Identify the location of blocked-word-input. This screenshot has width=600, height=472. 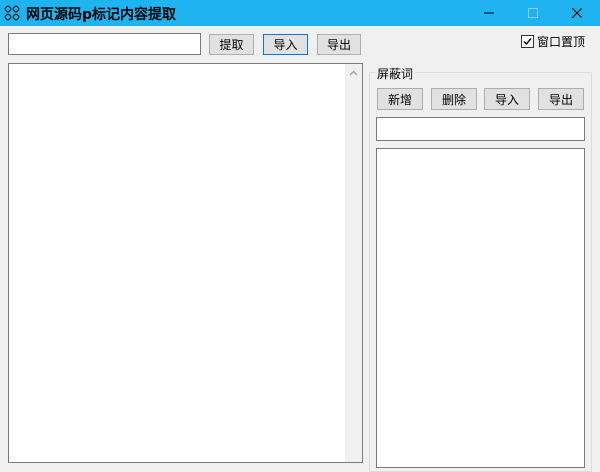
(480, 129).